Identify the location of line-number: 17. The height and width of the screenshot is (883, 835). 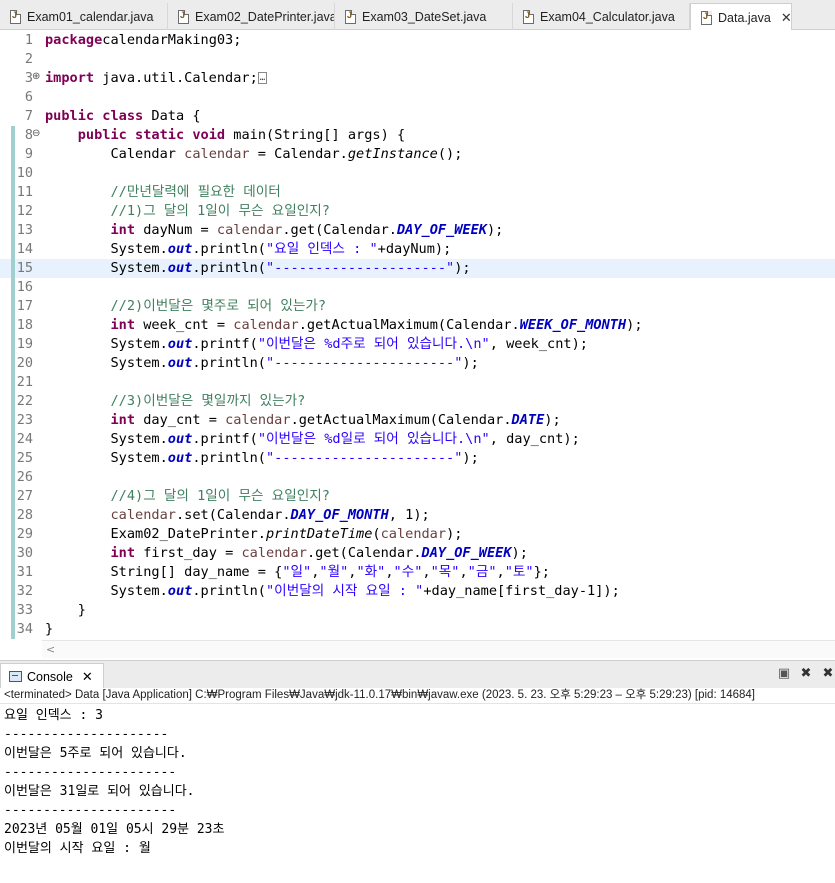
(24, 306).